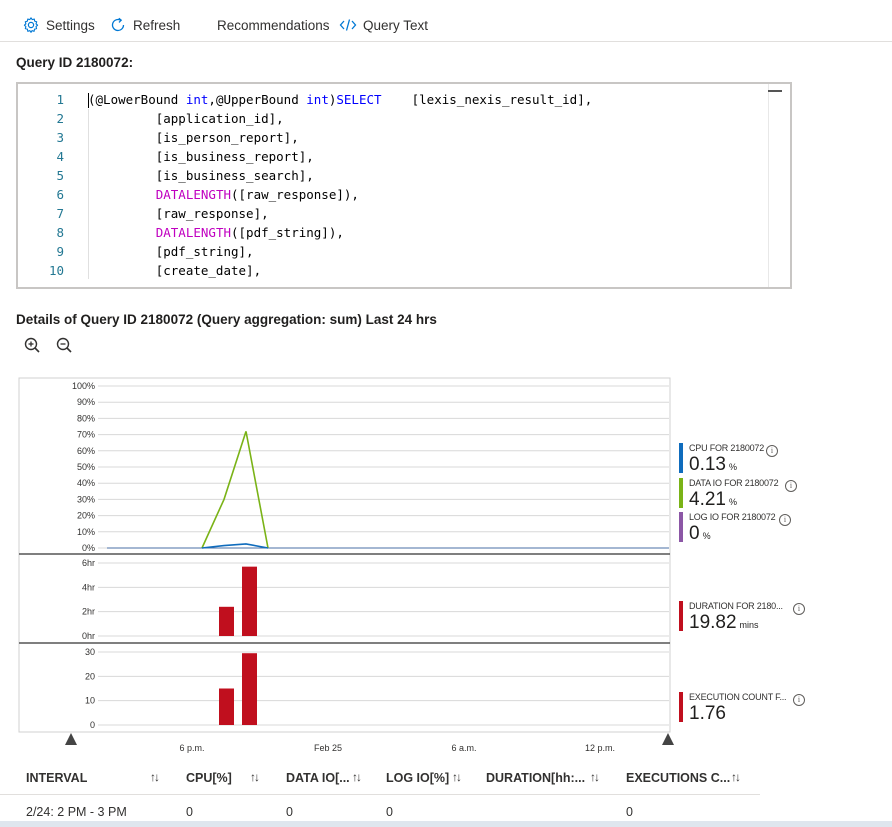  Describe the element at coordinates (86, 499) in the screenshot. I see `y-tick-label: 30%` at that location.